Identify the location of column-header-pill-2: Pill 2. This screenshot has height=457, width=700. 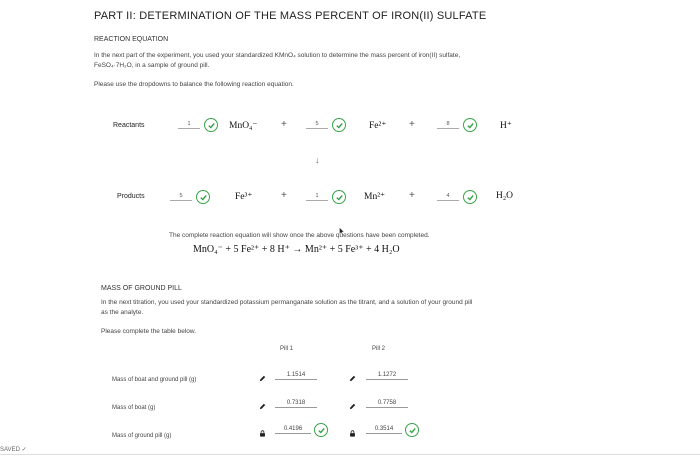
(379, 349).